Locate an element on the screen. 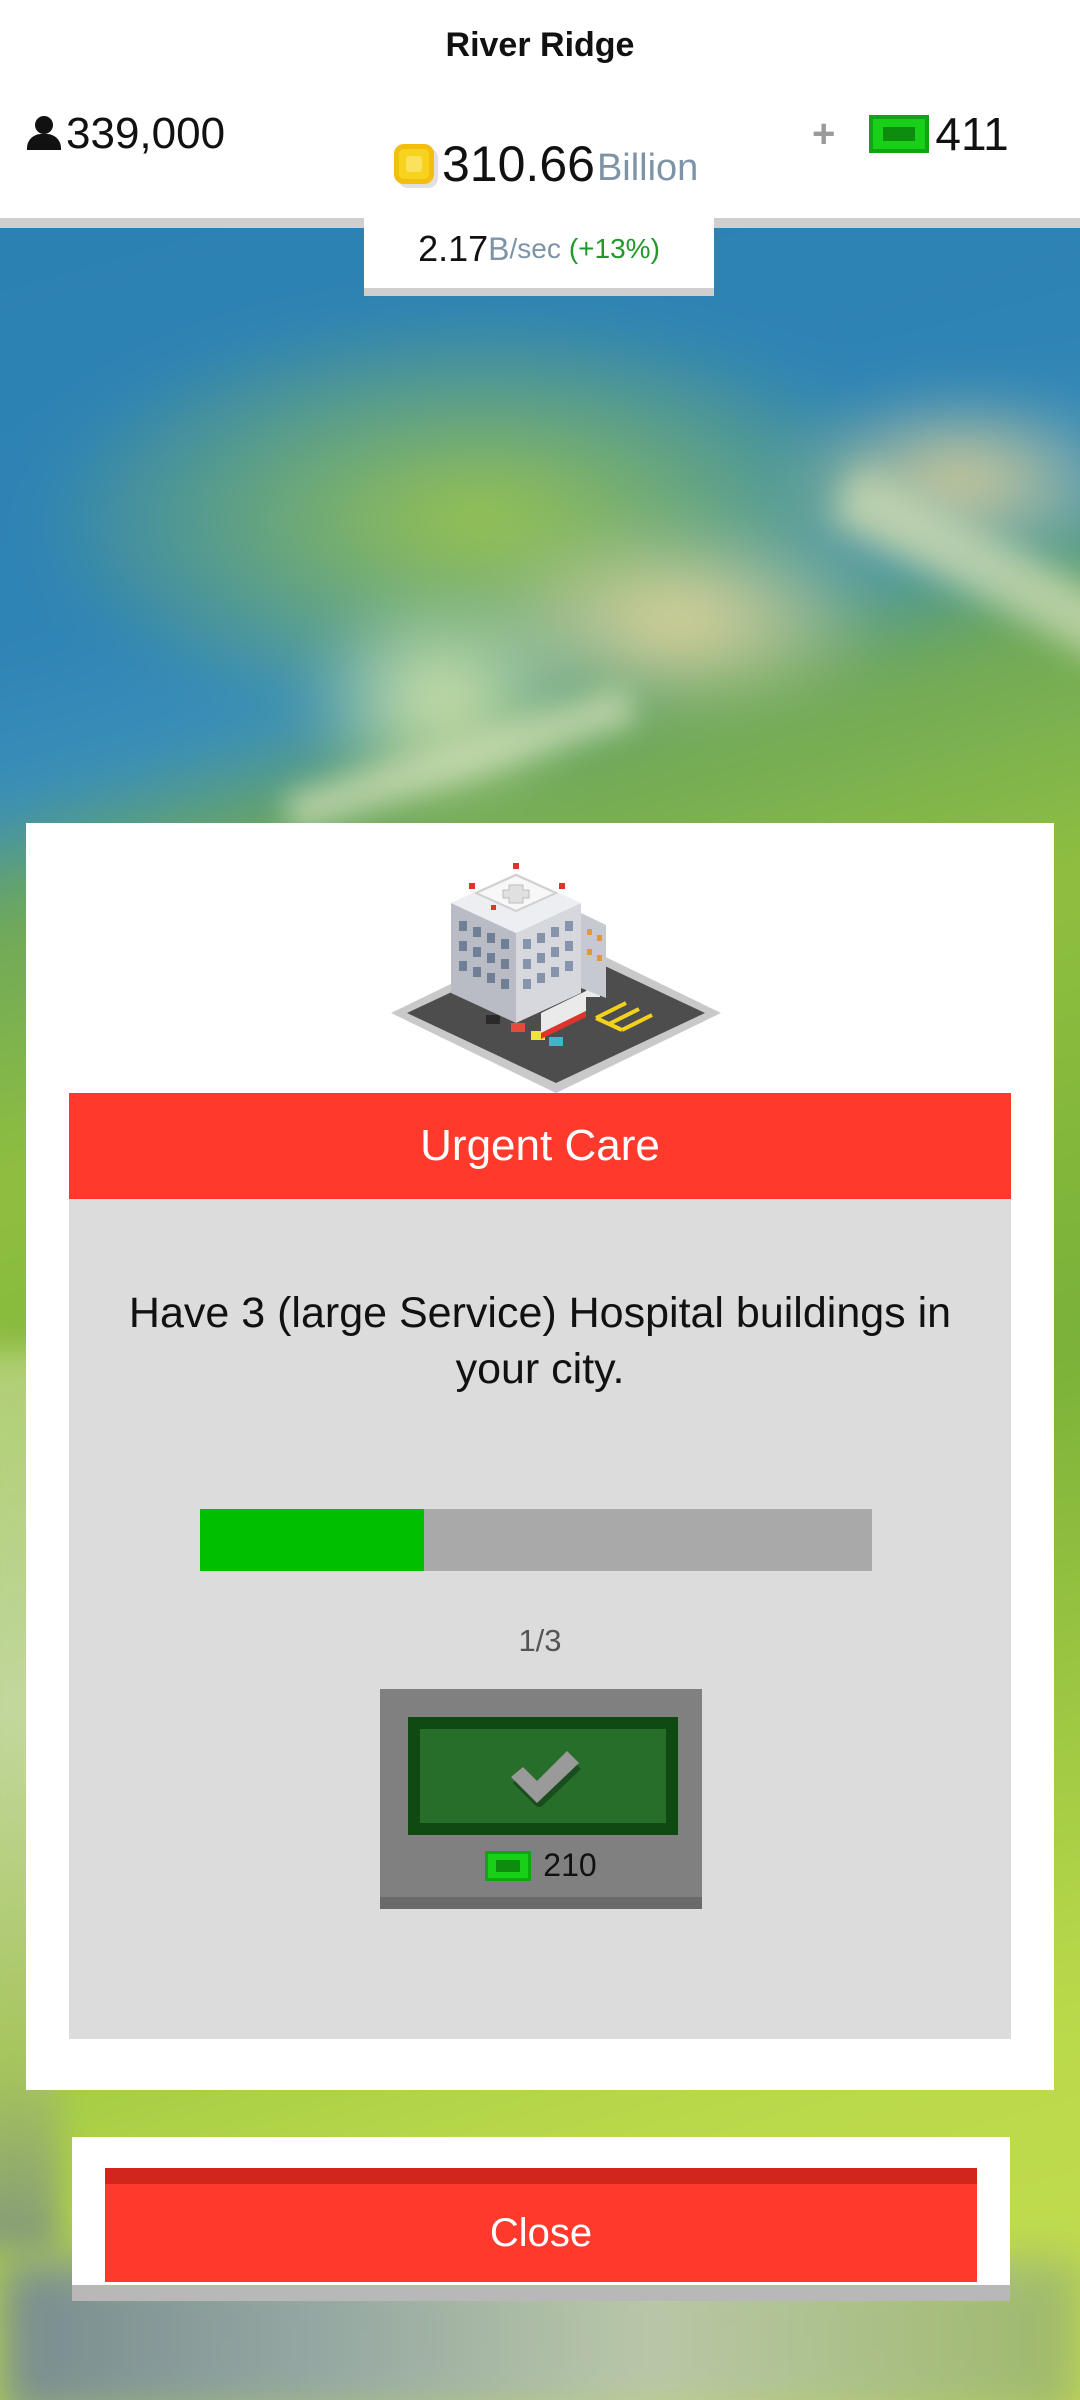  income-value: 2.17 is located at coordinates (453, 248).